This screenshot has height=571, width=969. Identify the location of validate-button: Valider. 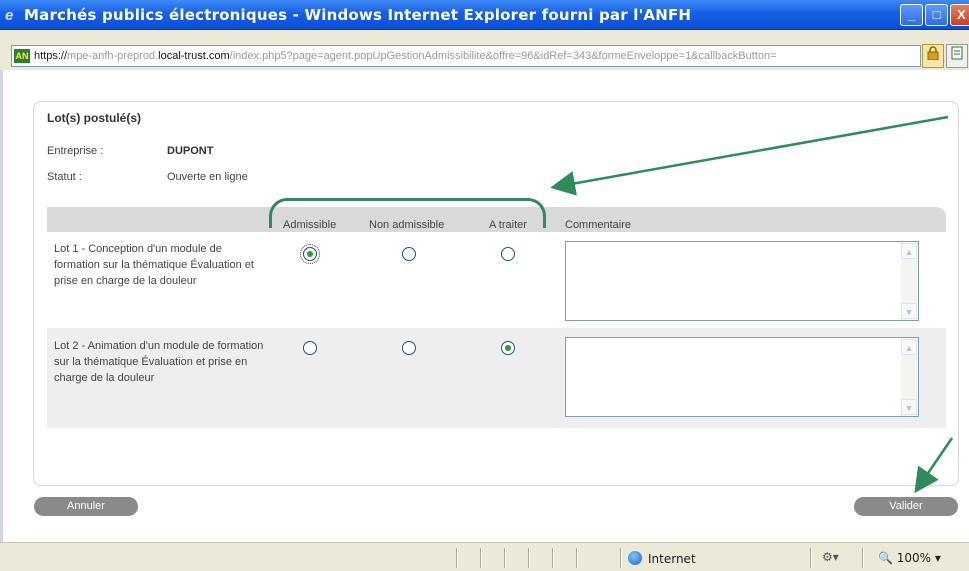
(906, 506).